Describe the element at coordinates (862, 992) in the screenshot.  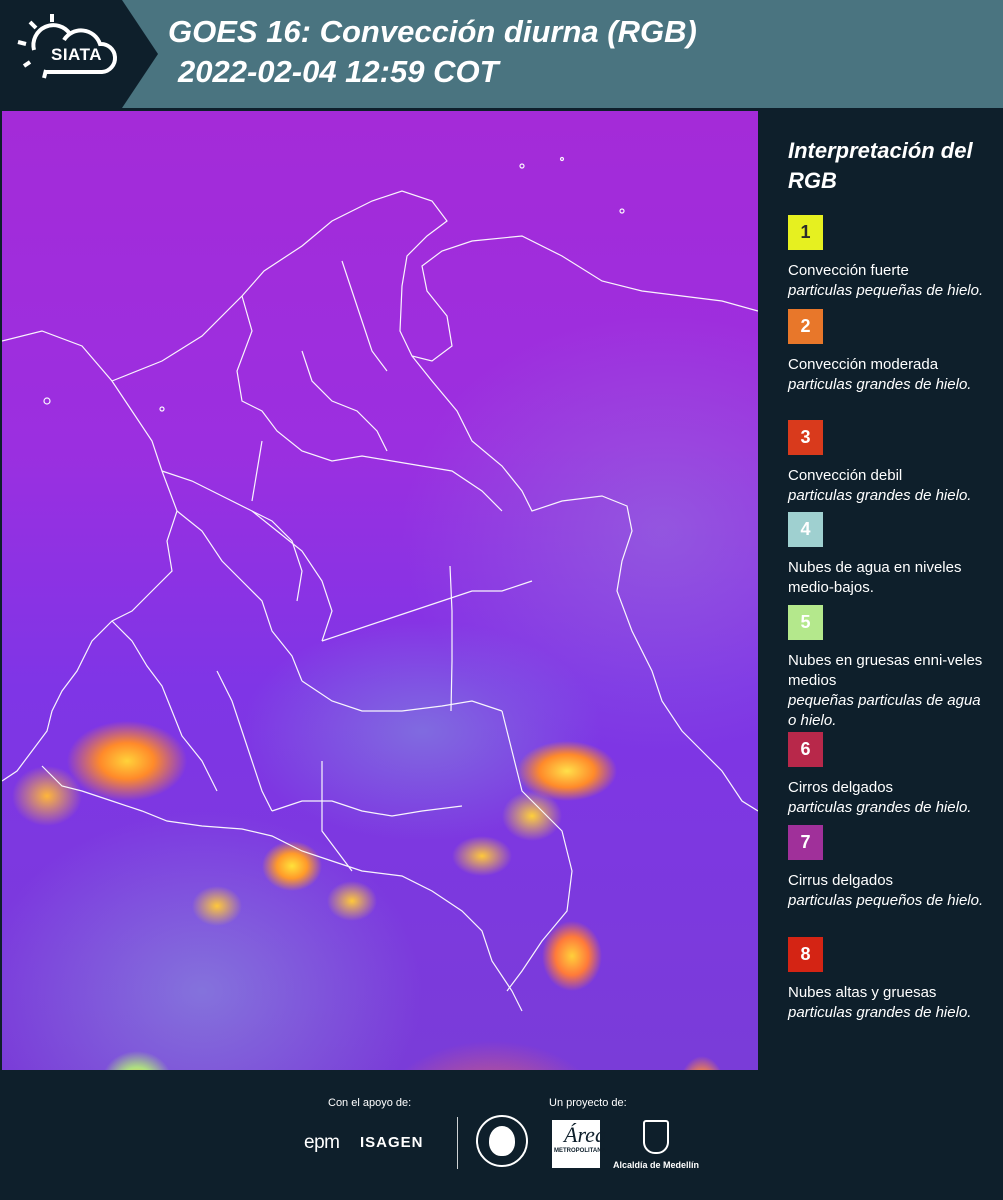
I see `legend-item-name: Nubes altas y gruesas` at that location.